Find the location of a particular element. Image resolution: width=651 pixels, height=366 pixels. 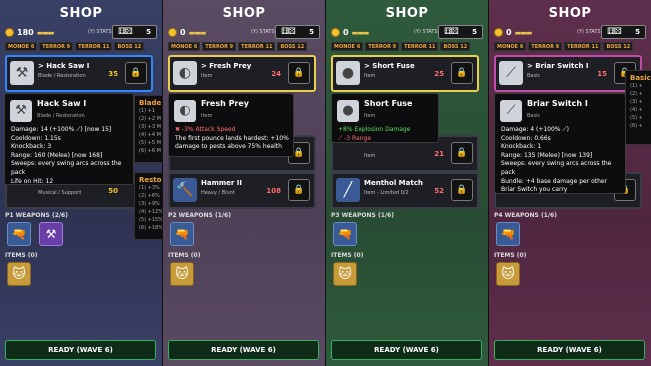

set-row: (1) + is located at coordinates (636, 86).